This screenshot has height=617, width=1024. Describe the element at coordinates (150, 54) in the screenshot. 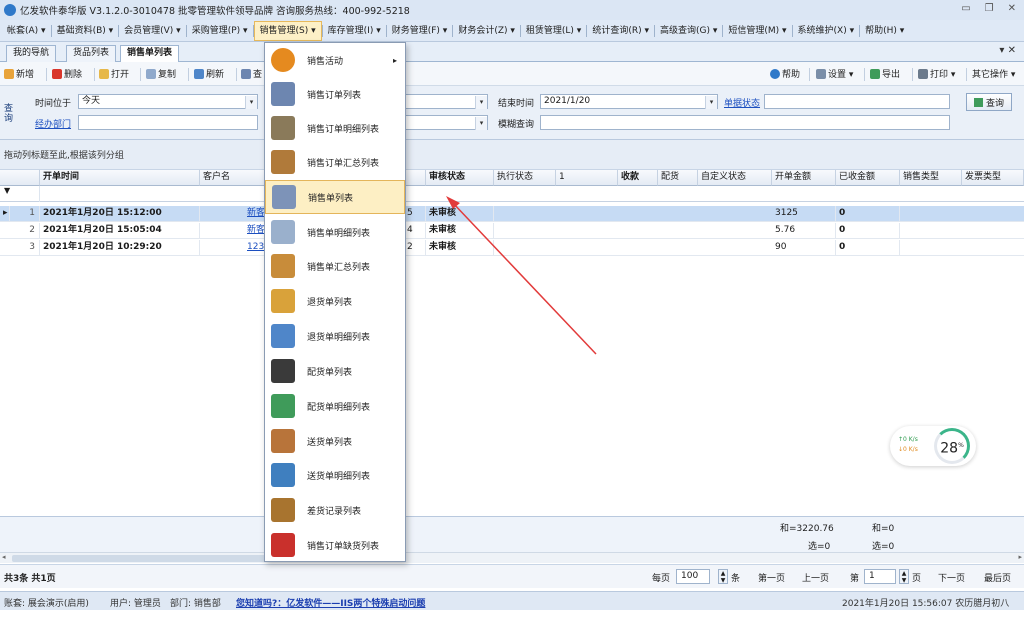

I see `tab-sales-list: 销售单列表` at that location.